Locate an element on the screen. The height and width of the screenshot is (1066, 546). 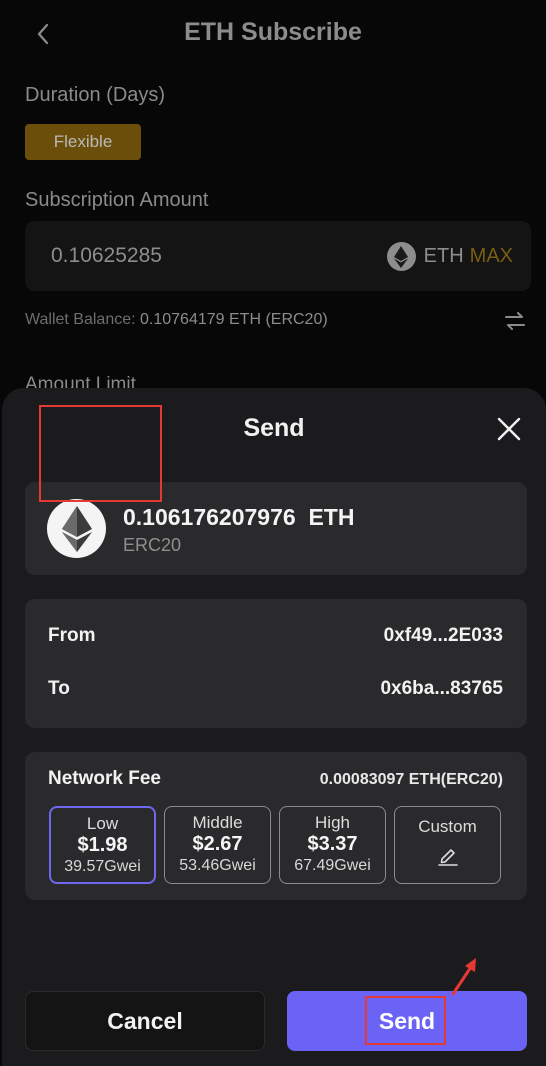
wallet-balance-value: 0.10764179 ETH (ERC20) is located at coordinates (234, 319).